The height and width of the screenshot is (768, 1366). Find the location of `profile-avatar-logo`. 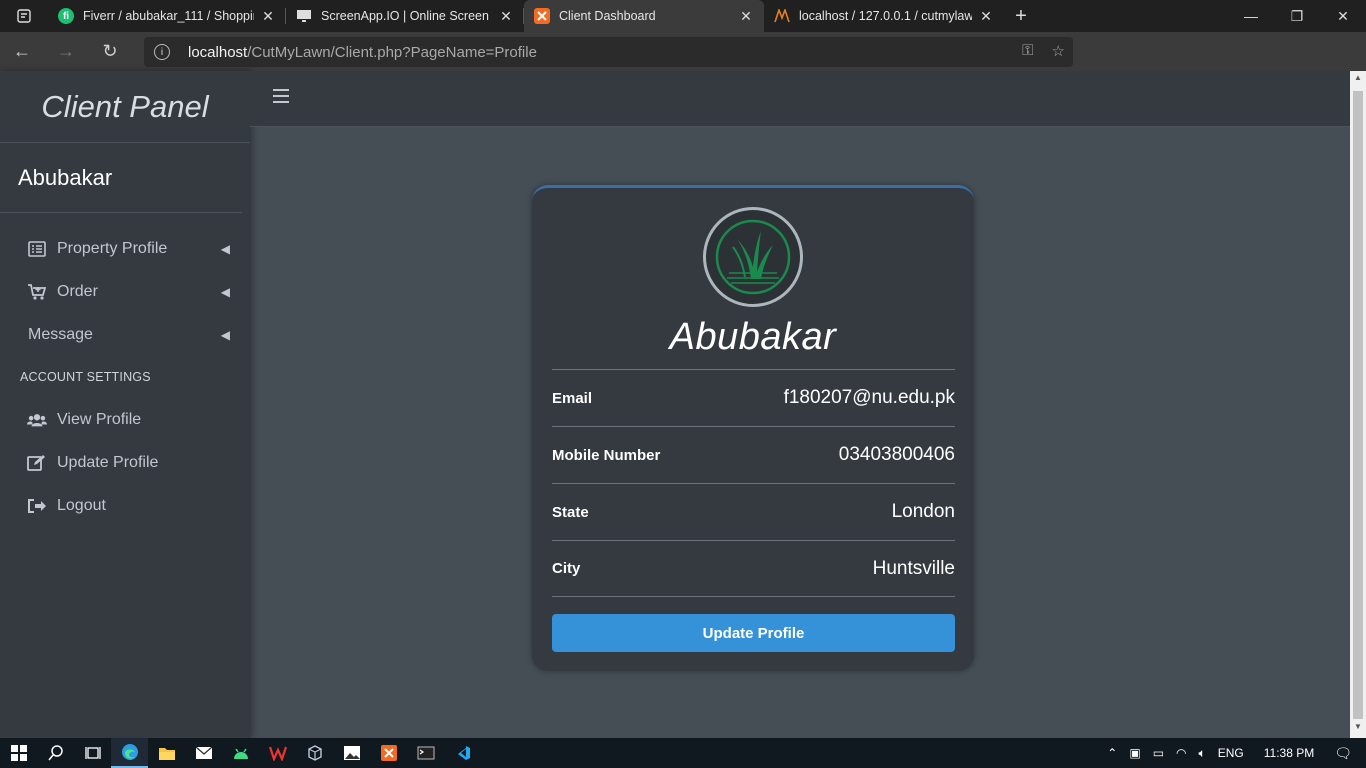

profile-avatar-logo is located at coordinates (753, 257).